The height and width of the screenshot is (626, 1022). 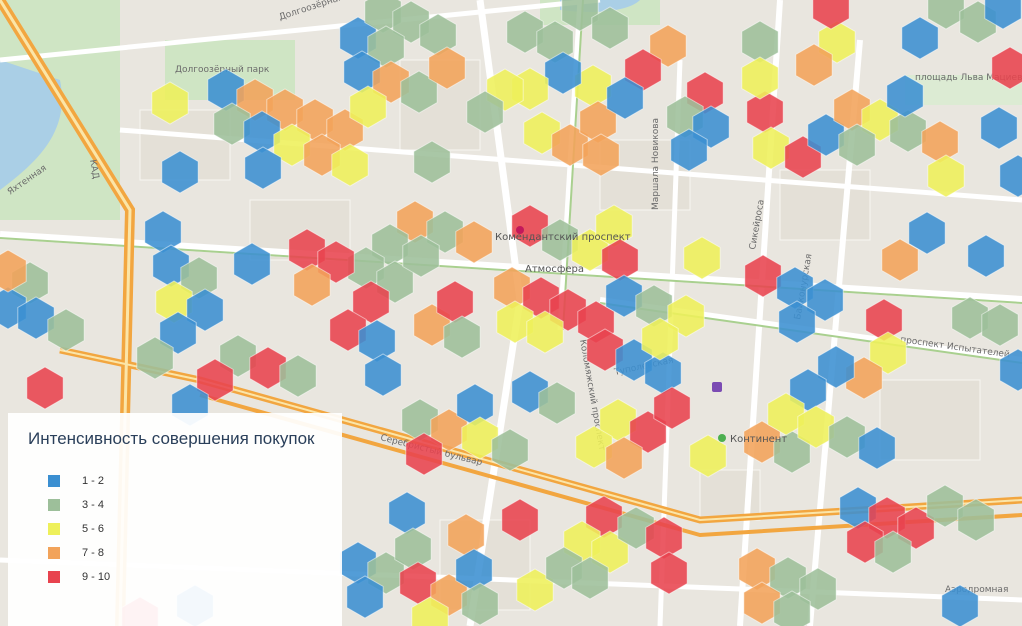 I want to click on legend-title: Интенсивность совершения покупок, so click(x=171, y=438).